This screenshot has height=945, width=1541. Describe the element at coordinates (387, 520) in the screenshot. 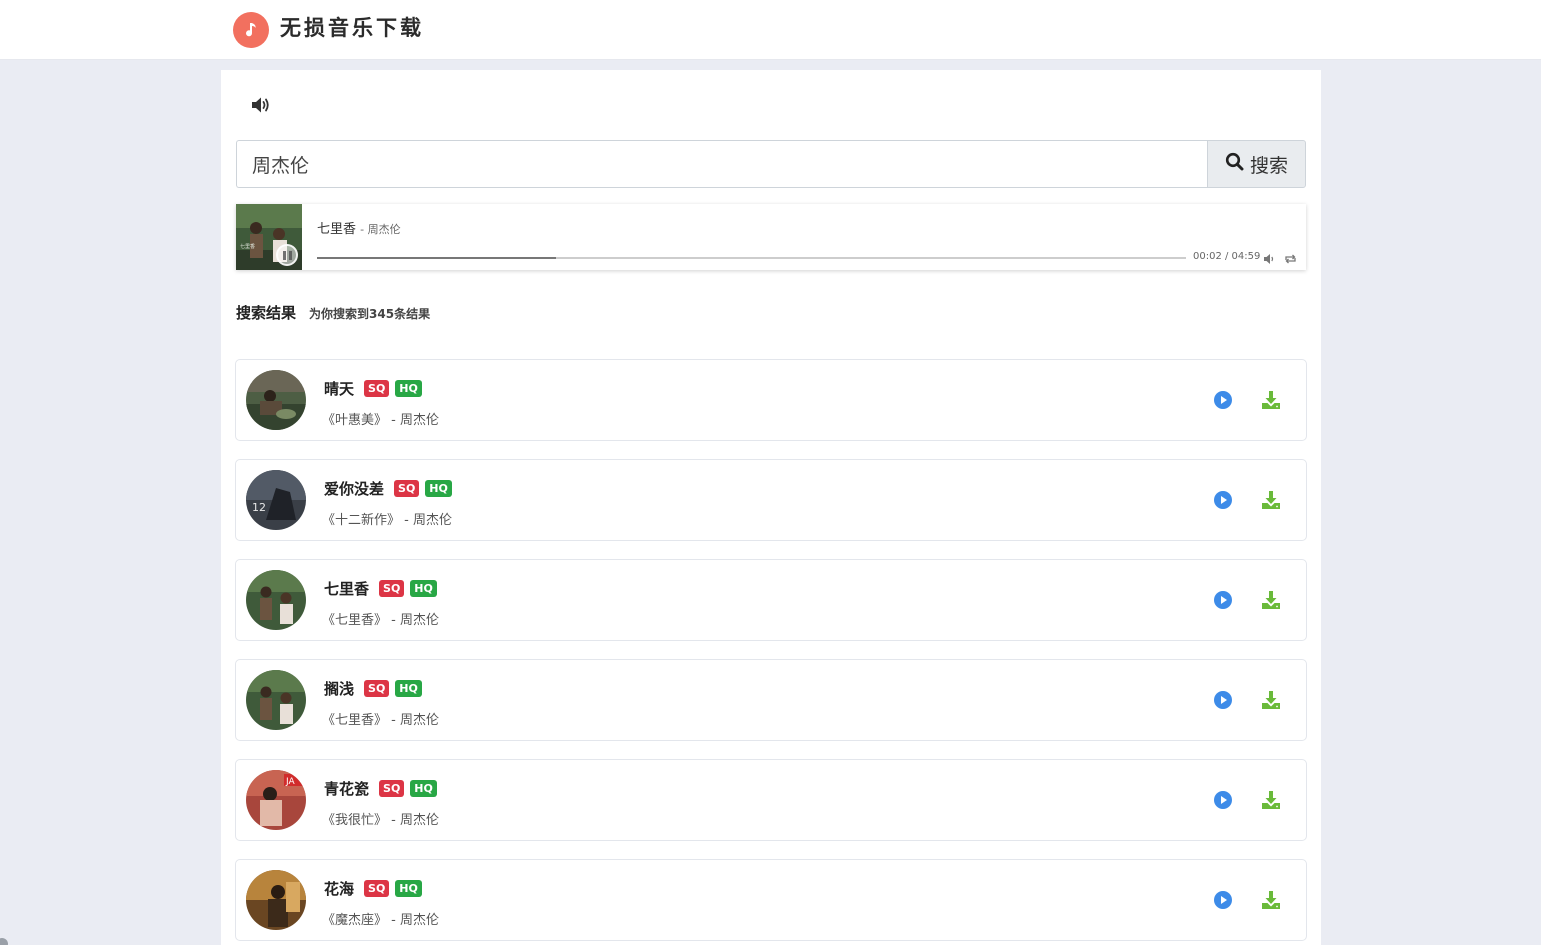

I see `song-album-artist: 《十二新作》 - 周杰伦` at that location.